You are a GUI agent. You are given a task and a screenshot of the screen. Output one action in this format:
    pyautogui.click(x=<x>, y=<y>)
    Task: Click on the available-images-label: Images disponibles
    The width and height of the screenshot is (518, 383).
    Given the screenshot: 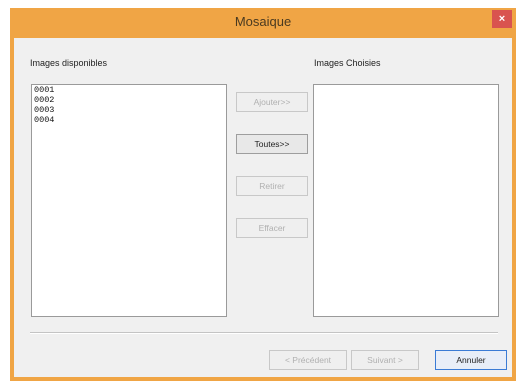 What is the action you would take?
    pyautogui.click(x=69, y=63)
    